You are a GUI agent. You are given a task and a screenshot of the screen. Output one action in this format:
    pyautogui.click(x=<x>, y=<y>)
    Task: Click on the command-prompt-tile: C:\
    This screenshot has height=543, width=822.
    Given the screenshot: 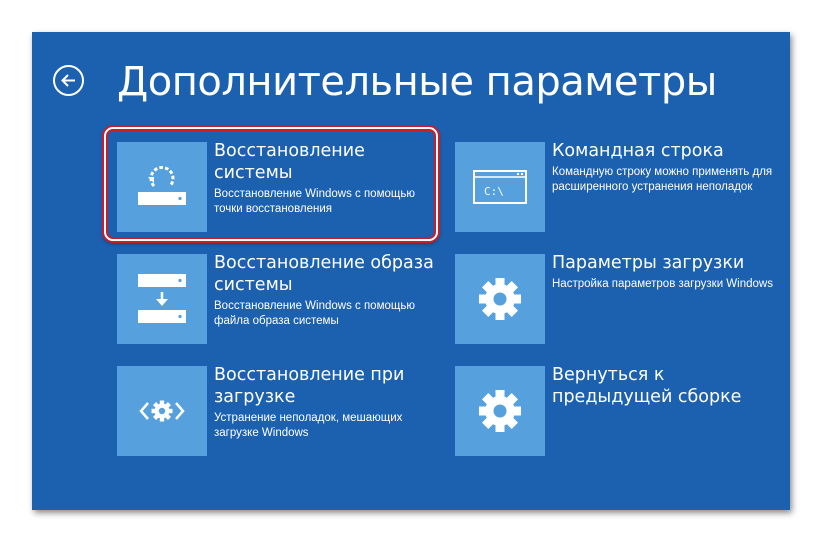 What is the action you would take?
    pyautogui.click(x=500, y=187)
    